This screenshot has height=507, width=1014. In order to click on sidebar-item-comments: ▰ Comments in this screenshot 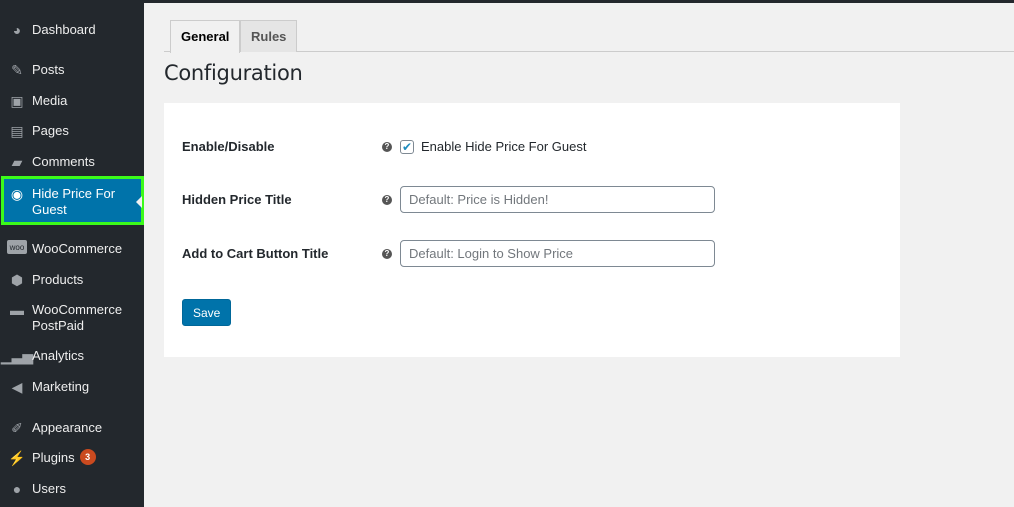, I will do `click(72, 162)`.